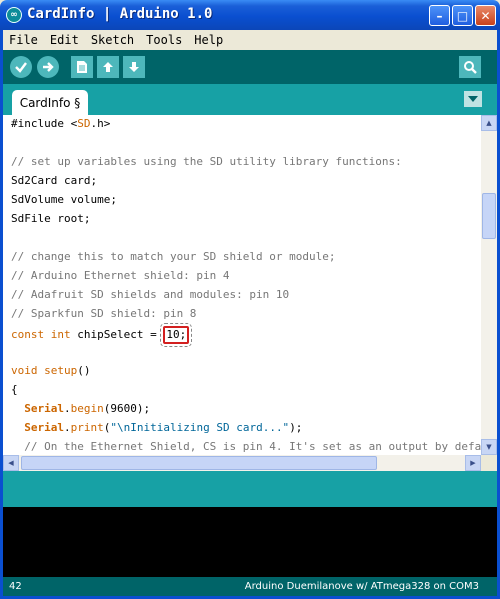  I want to click on code-token: {, so click(14, 389).